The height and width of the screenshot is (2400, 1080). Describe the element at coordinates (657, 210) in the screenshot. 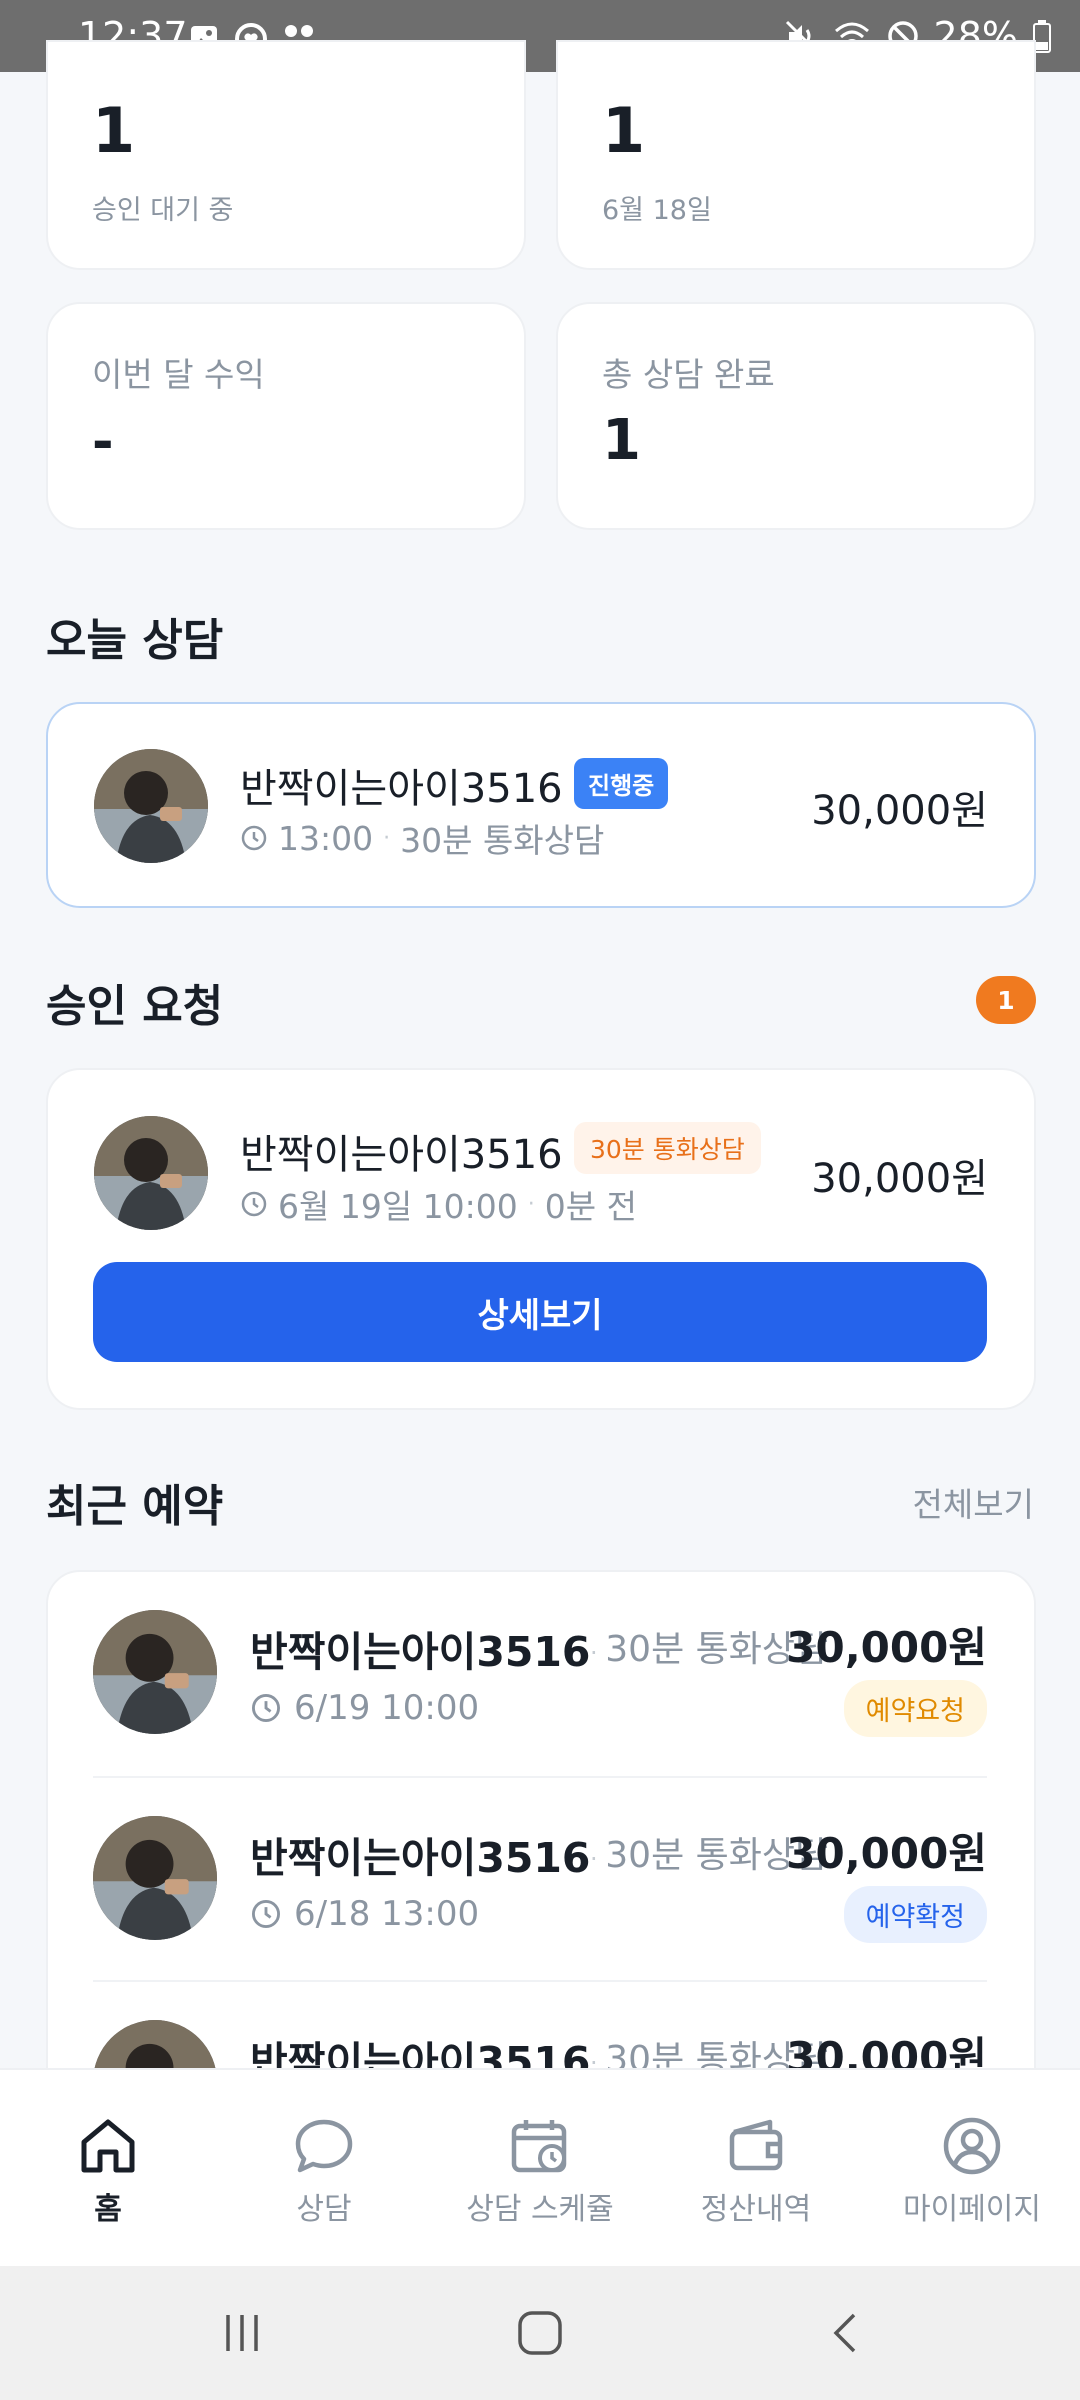

I see `date-label: 6월 18일` at that location.